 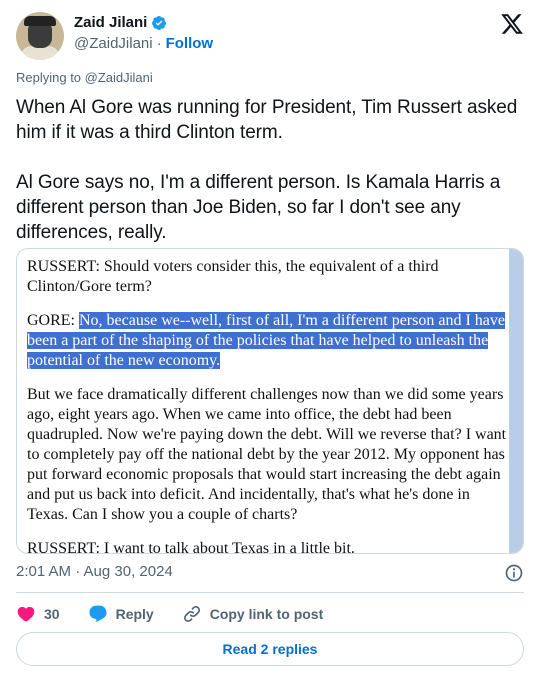 What do you see at coordinates (94, 571) in the screenshot?
I see `timestamp: 2:01 AM · Aug 30, 2024` at bounding box center [94, 571].